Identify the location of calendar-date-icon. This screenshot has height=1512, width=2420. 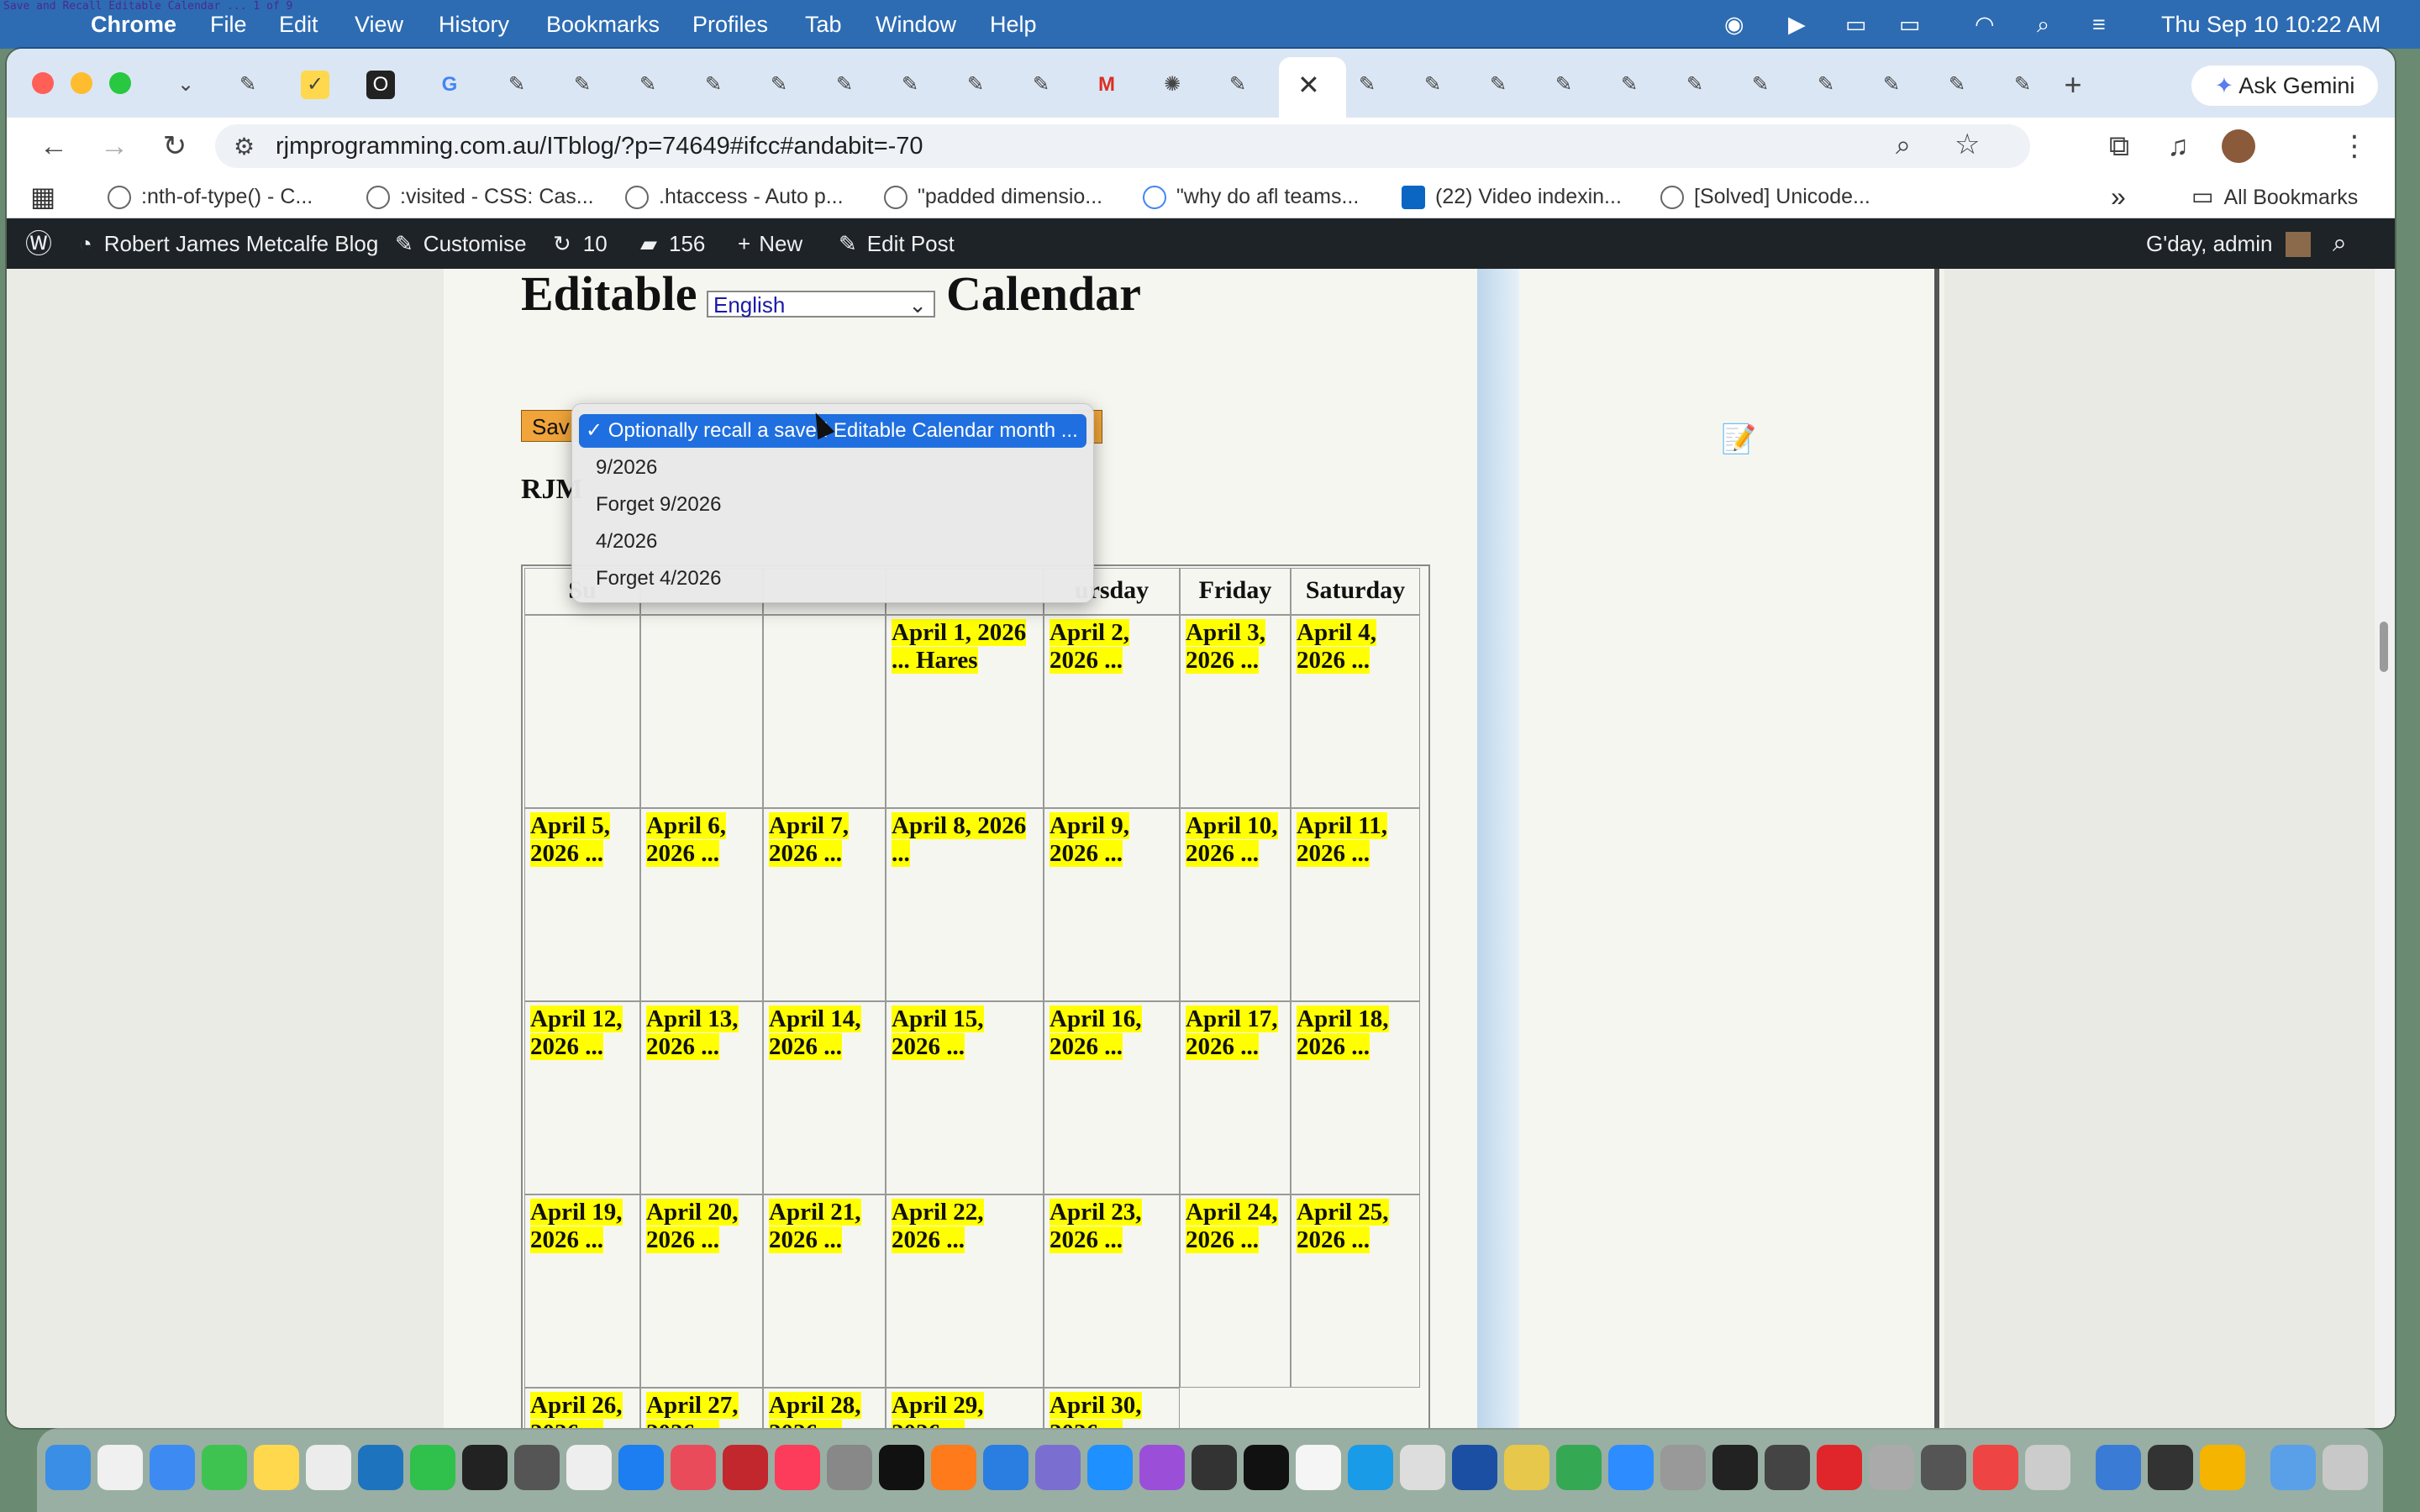
(1318, 1467).